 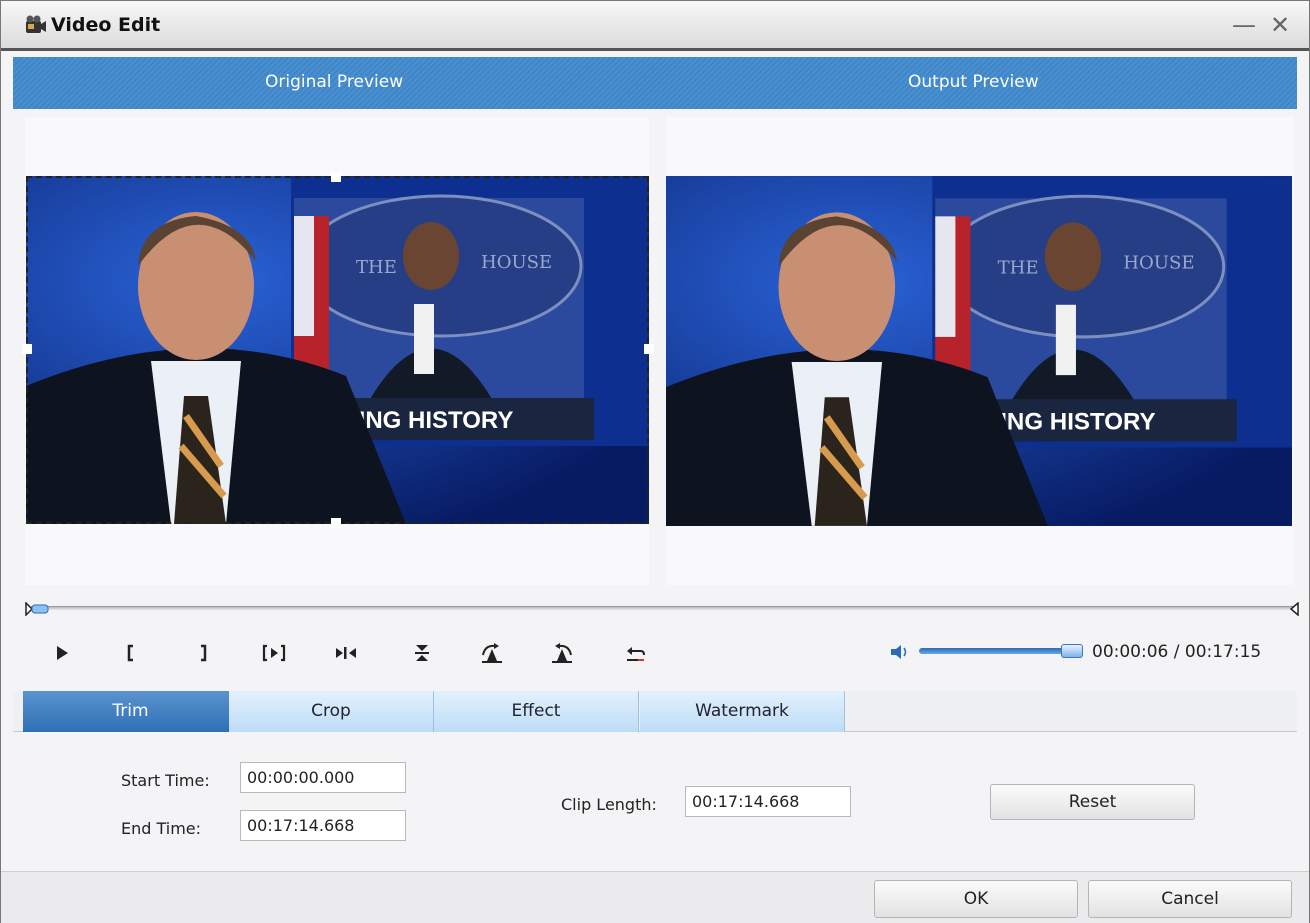 I want to click on timeline-slider, so click(x=662, y=609).